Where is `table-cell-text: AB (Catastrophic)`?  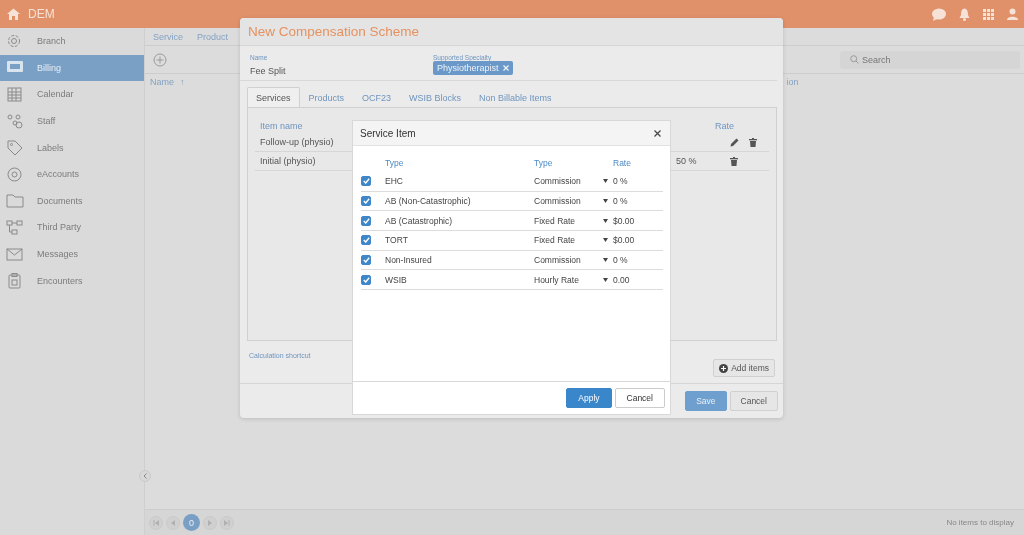
table-cell-text: AB (Catastrophic) is located at coordinates (419, 220).